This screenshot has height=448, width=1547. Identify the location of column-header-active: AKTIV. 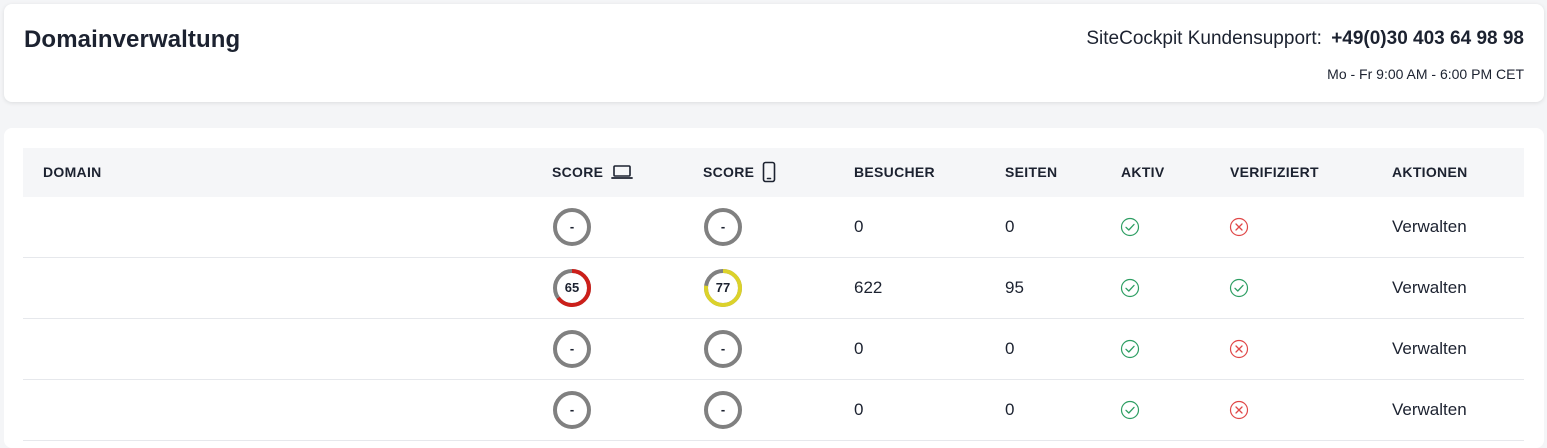
(1143, 172).